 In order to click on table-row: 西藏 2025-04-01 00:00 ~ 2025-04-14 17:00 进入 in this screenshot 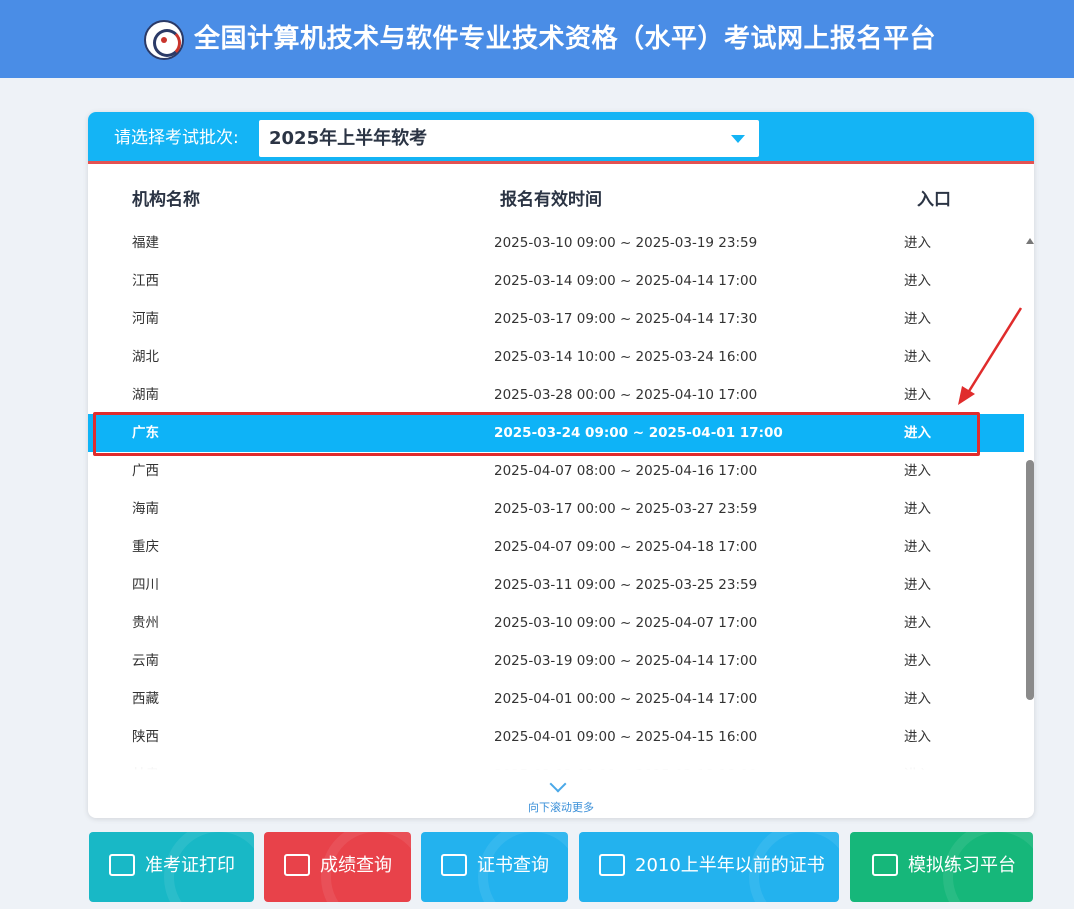, I will do `click(556, 699)`.